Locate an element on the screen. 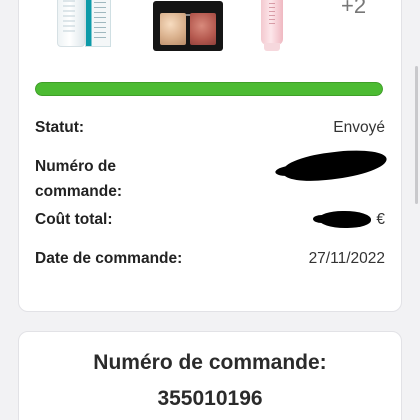  serum-kit-icon is located at coordinates (81, 24).